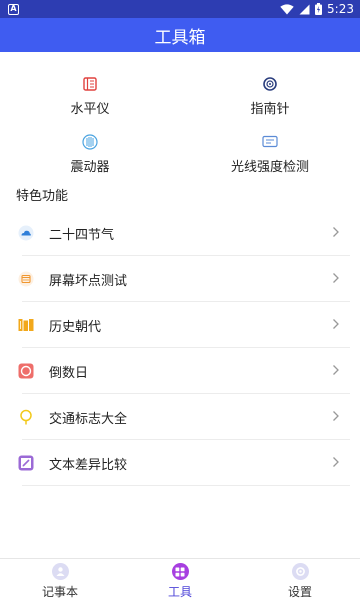 The image size is (360, 600). I want to click on android-a-icon: A, so click(13, 9).